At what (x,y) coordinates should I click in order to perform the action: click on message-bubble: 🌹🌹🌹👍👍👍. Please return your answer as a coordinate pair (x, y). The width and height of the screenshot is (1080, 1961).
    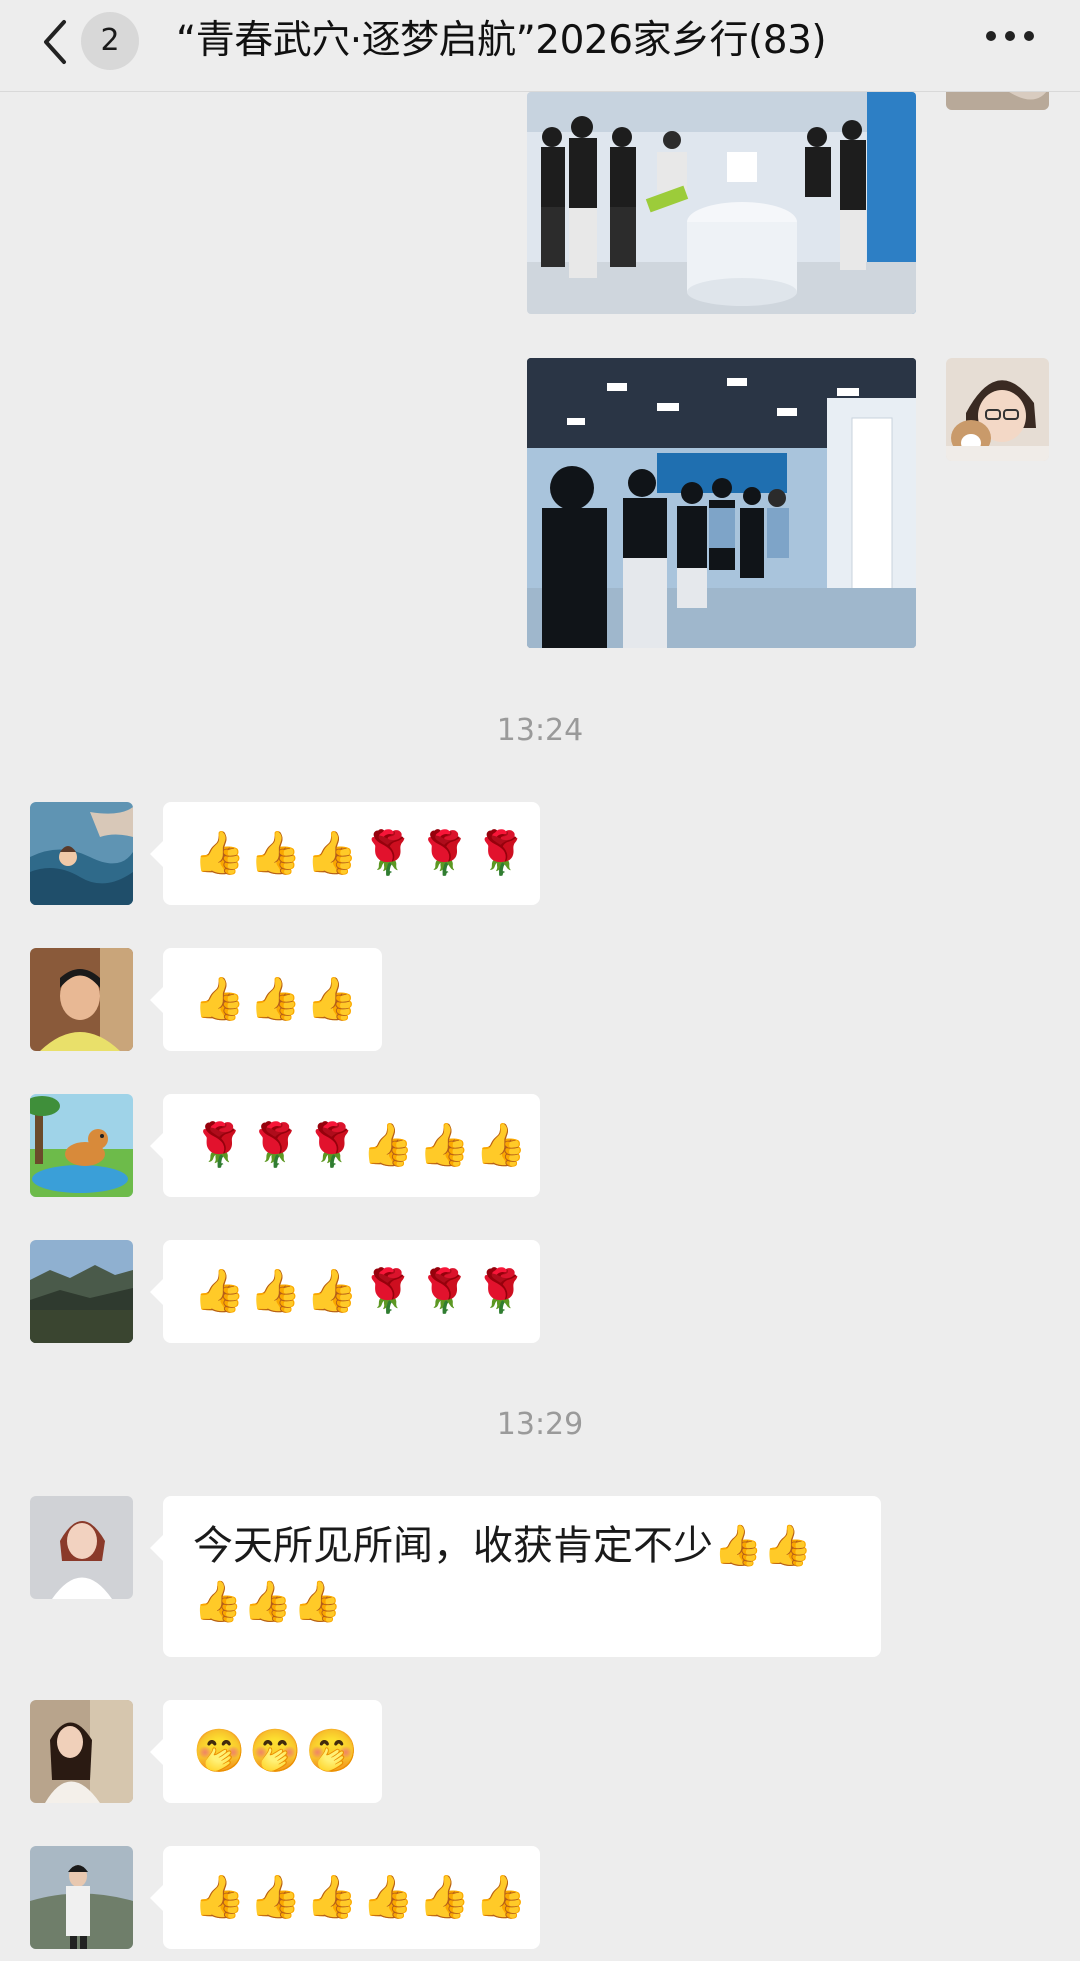
    Looking at the image, I should click on (345, 1145).